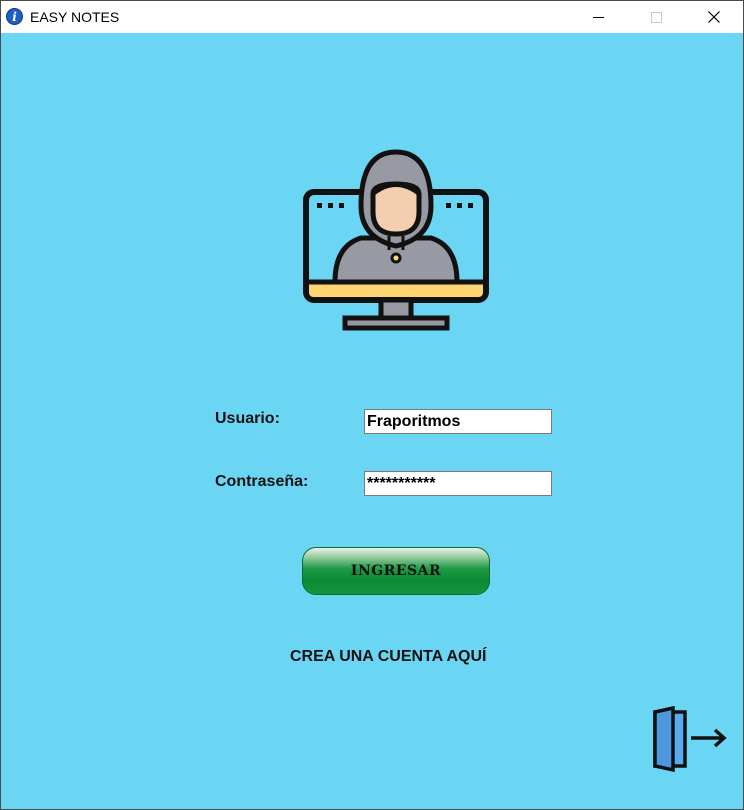 Image resolution: width=744 pixels, height=810 pixels. Describe the element at coordinates (689, 740) in the screenshot. I see `exit-door-icon` at that location.